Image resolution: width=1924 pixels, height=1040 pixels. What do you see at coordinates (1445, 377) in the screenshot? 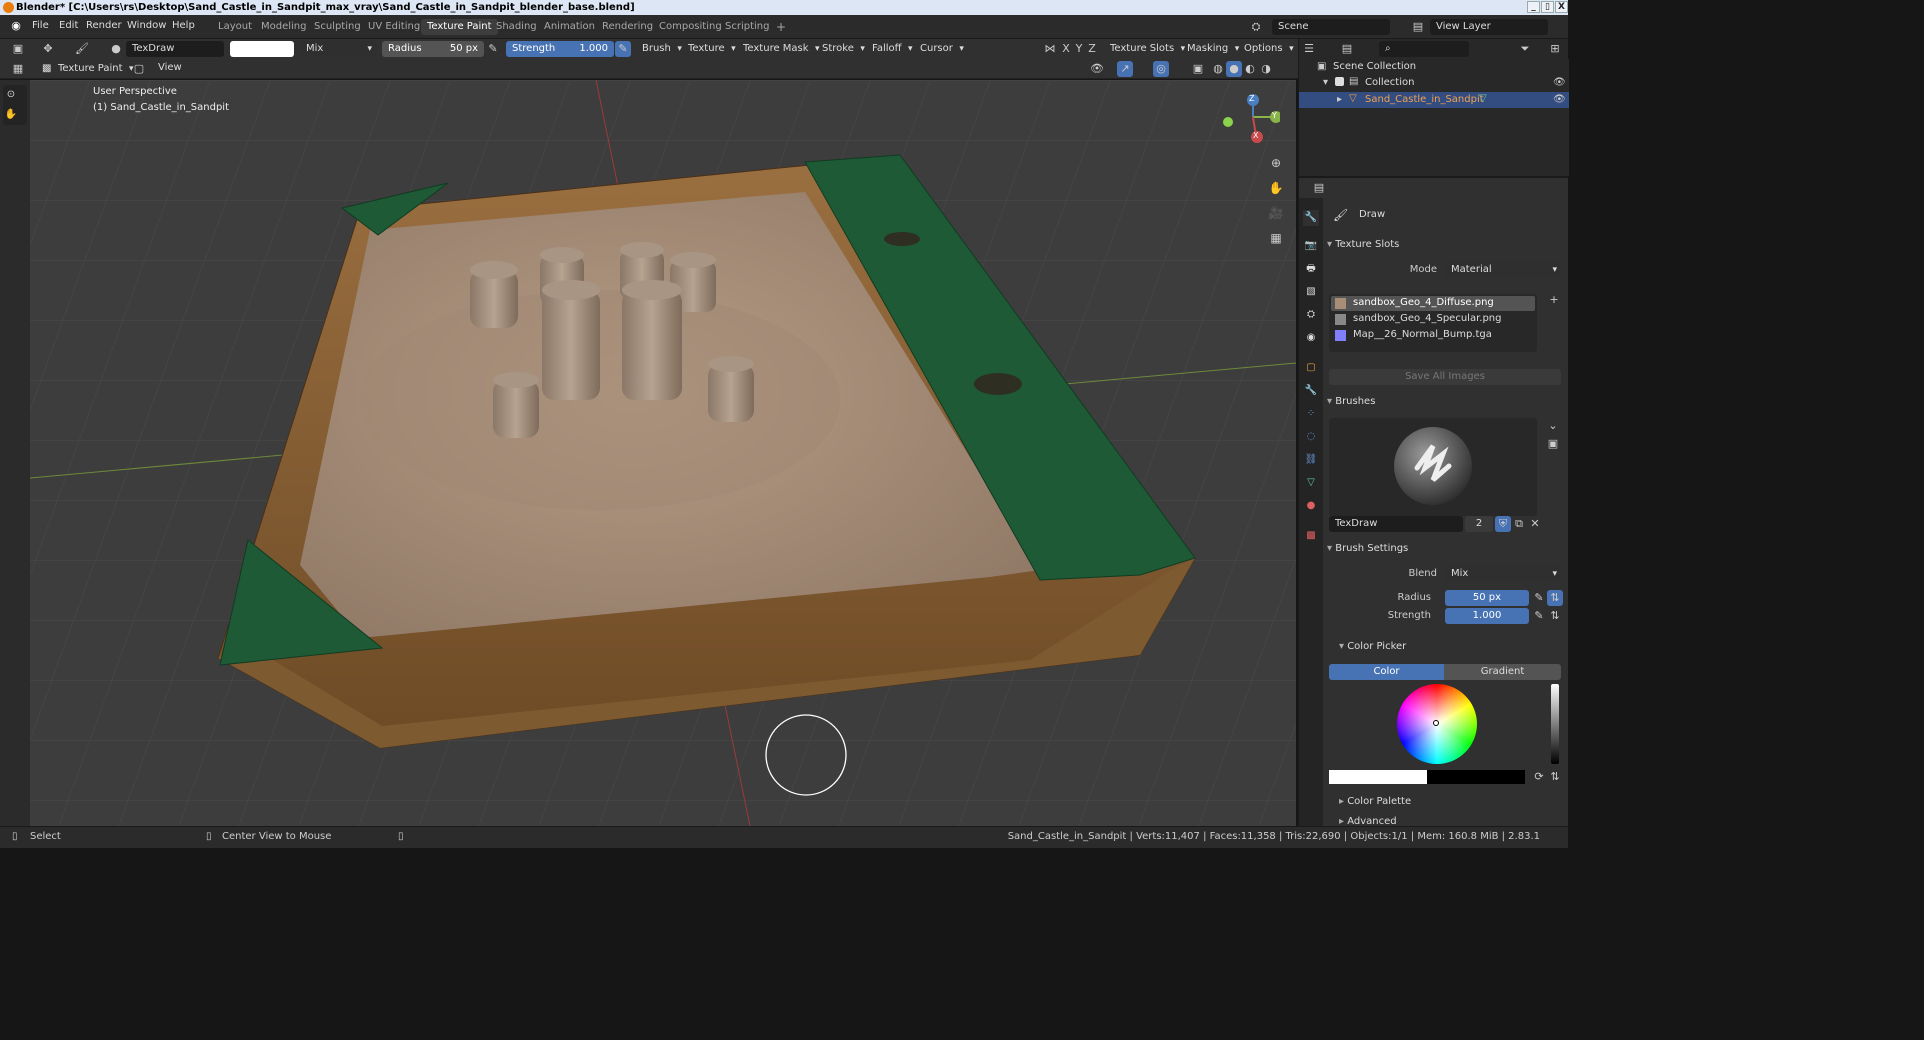
I see `save-all-images-button: Save All Images` at bounding box center [1445, 377].